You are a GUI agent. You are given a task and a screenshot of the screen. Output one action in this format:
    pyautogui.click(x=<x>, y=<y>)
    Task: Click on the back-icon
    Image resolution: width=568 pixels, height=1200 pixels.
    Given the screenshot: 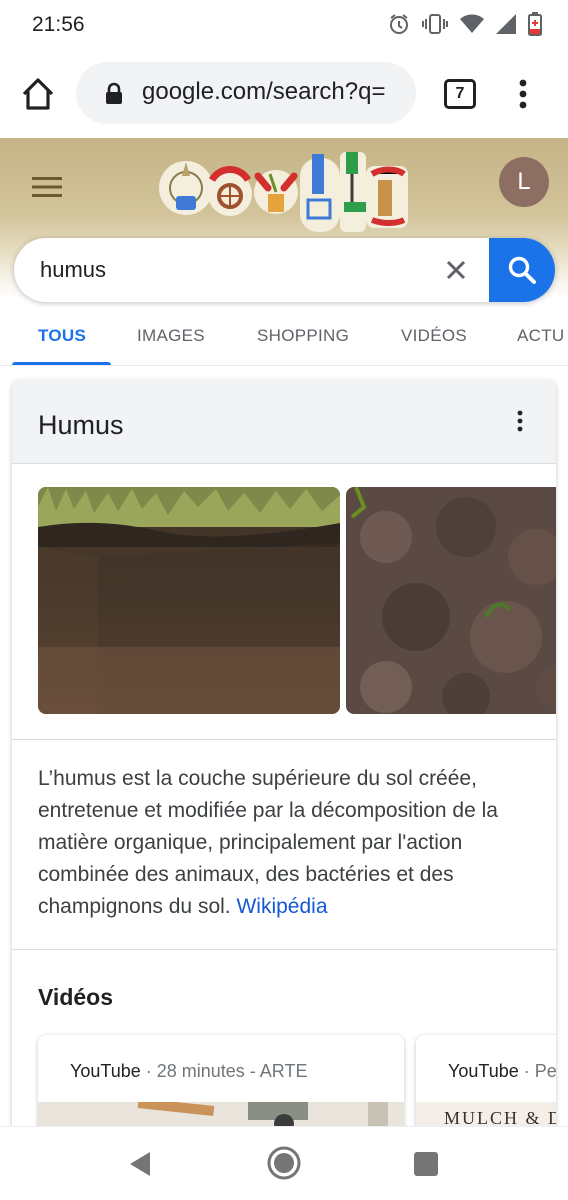 What is the action you would take?
    pyautogui.click(x=140, y=1164)
    